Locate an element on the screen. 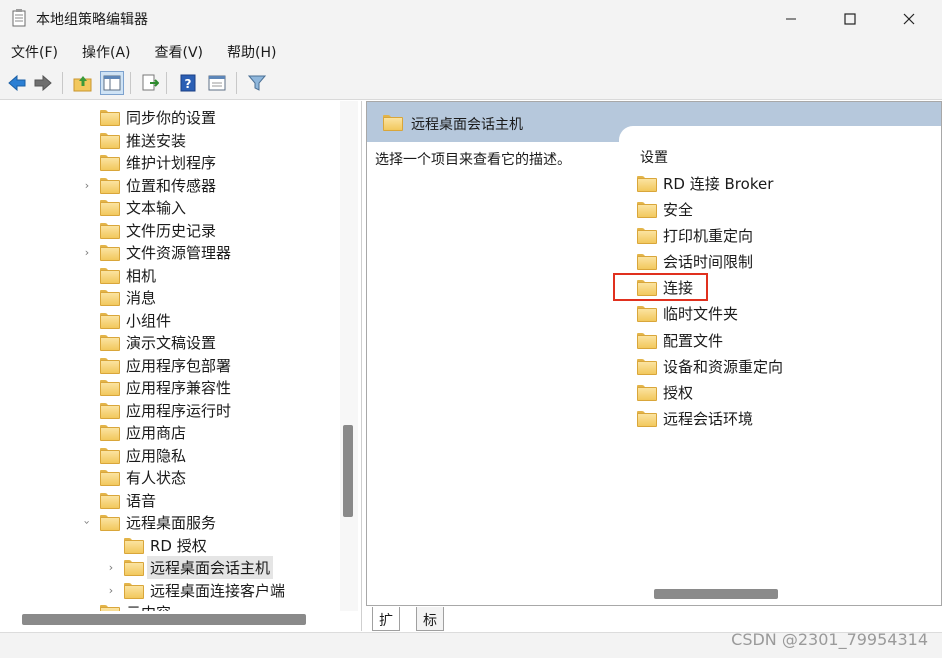 The width and height of the screenshot is (942, 658). close-icon is located at coordinates (909, 19).